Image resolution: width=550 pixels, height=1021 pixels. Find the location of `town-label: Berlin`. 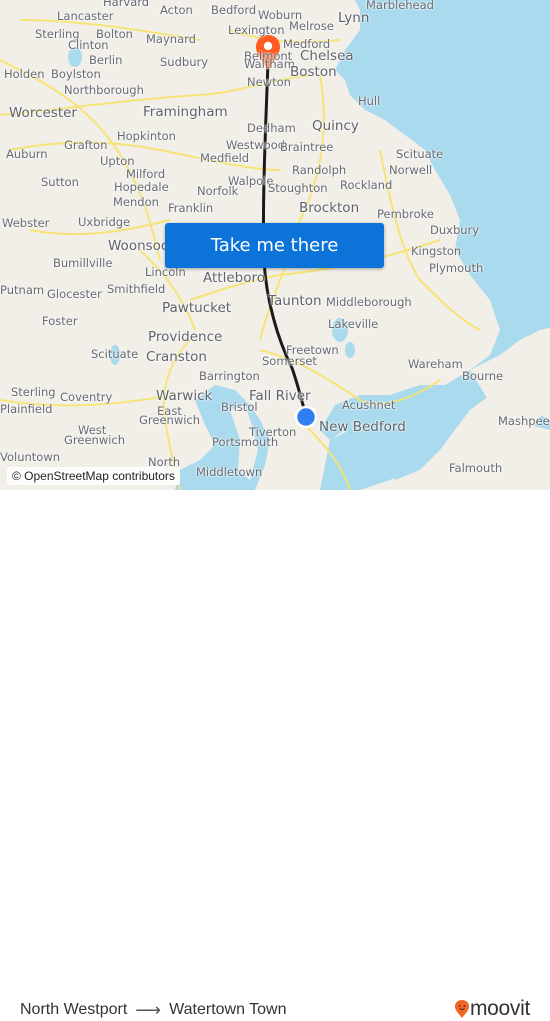

town-label: Berlin is located at coordinates (106, 60).